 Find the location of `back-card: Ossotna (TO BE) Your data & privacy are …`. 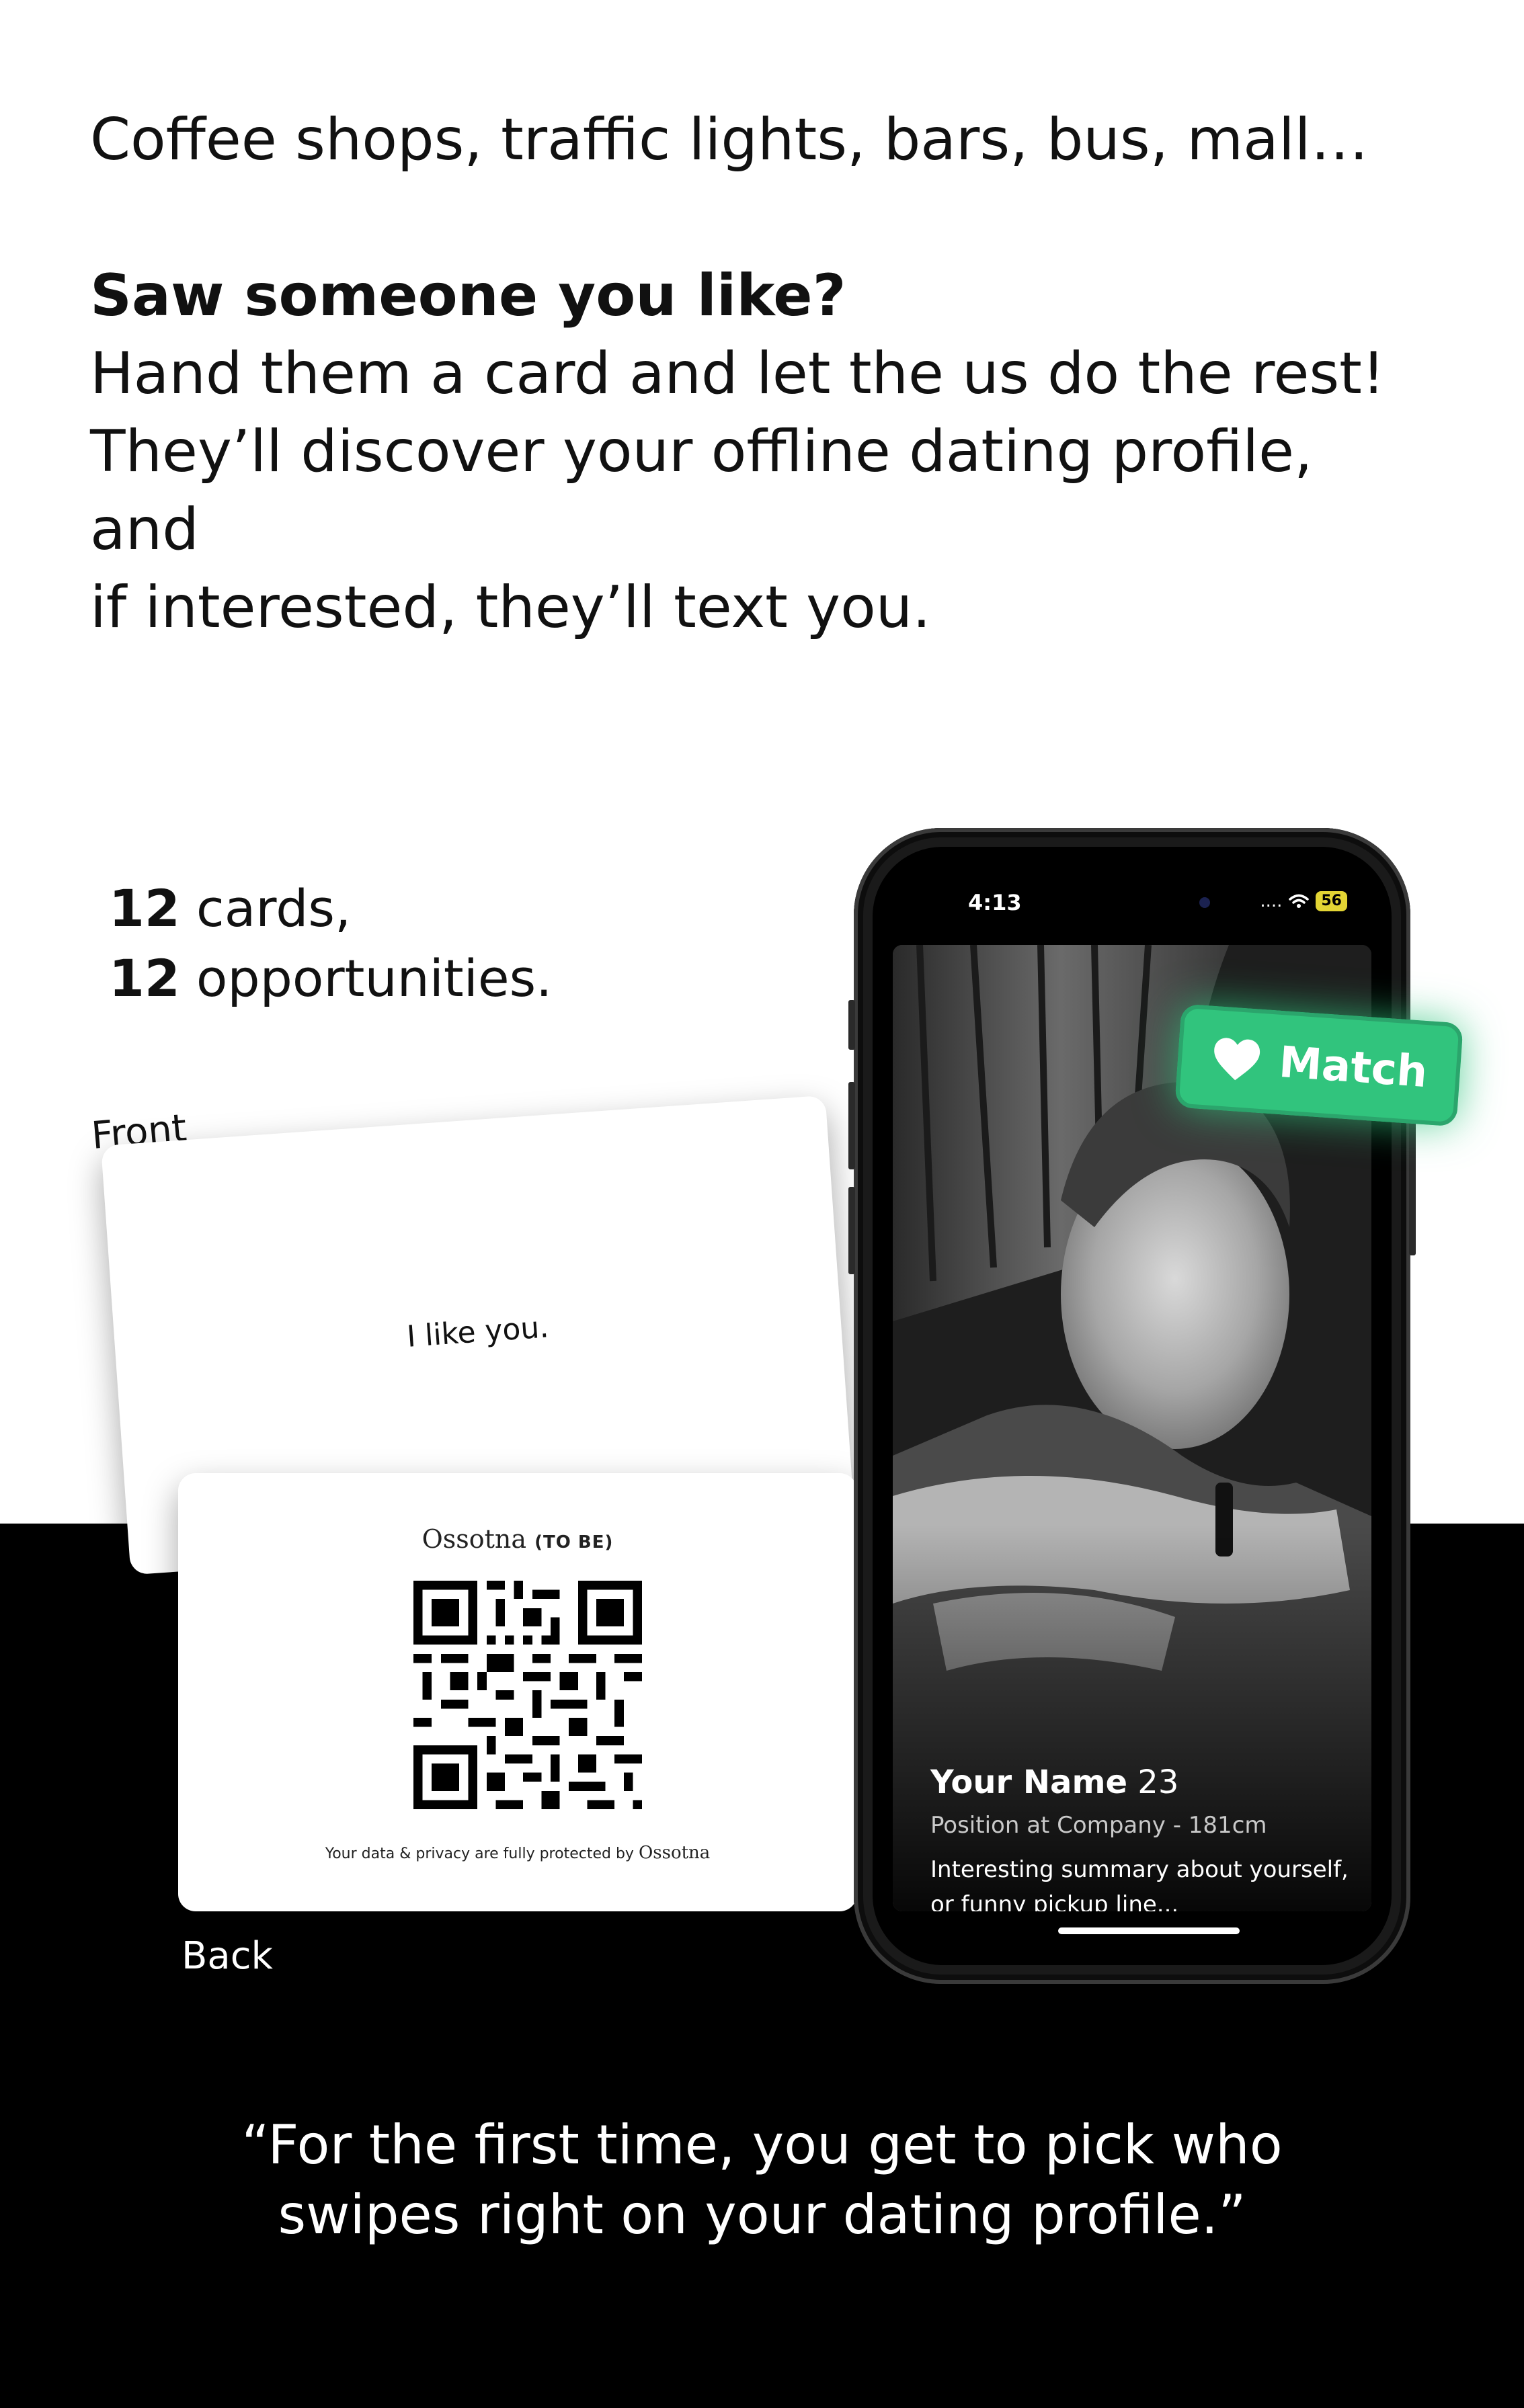

back-card: Ossotna (TO BE) Your data & privacy are … is located at coordinates (517, 1692).